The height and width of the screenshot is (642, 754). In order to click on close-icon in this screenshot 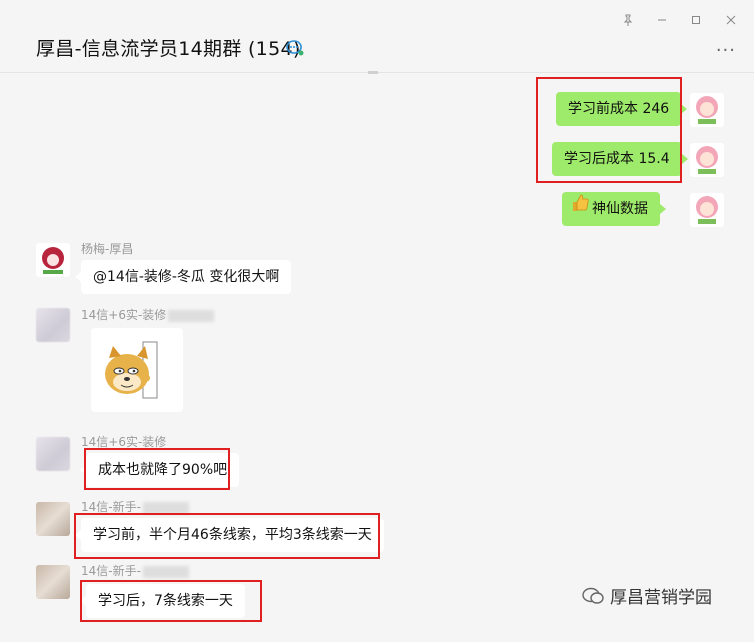, I will do `click(731, 21)`.